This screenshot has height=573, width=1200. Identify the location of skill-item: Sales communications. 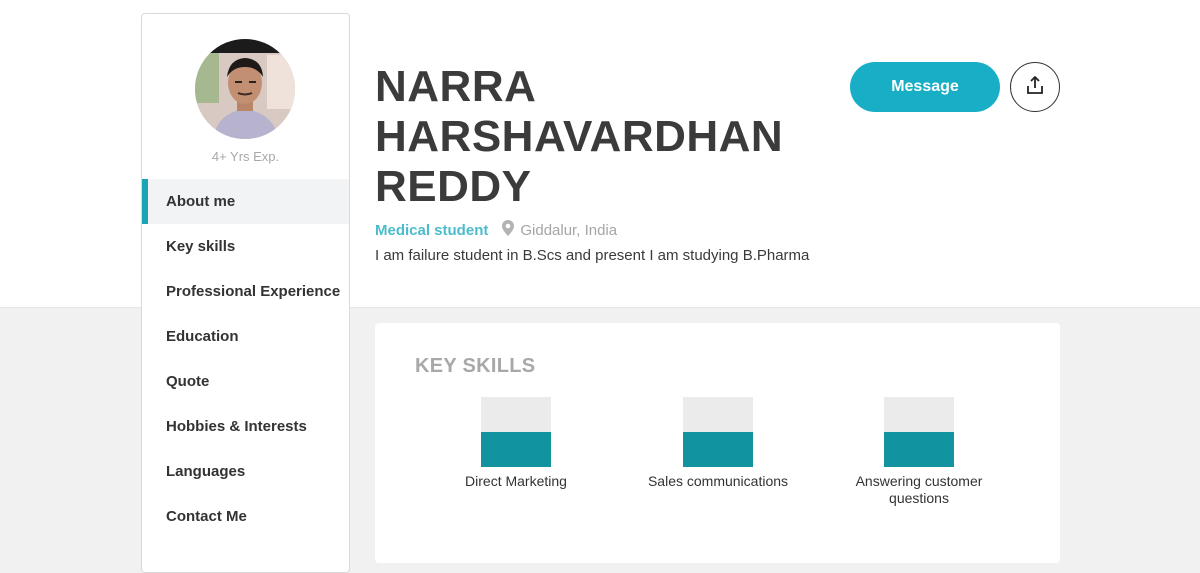
(718, 443).